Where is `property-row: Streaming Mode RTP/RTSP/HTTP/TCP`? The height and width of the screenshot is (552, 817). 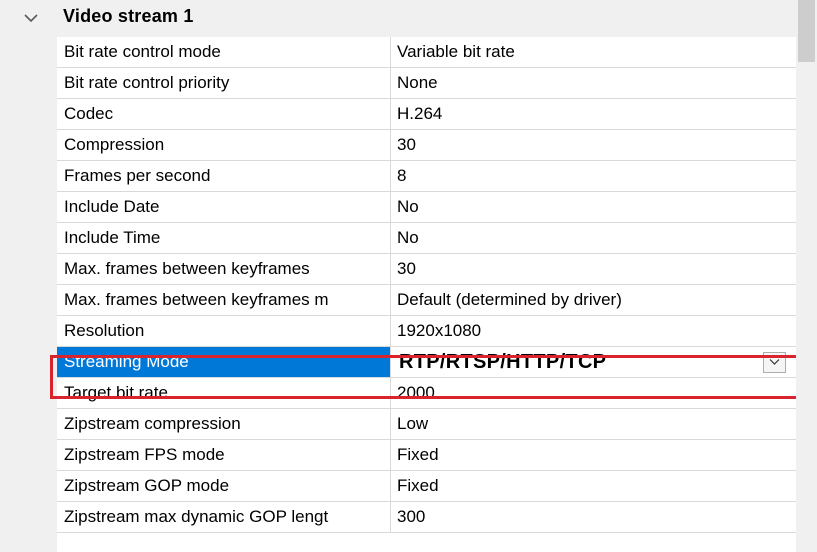
property-row: Streaming Mode RTP/RTSP/HTTP/TCP is located at coordinates (426, 362).